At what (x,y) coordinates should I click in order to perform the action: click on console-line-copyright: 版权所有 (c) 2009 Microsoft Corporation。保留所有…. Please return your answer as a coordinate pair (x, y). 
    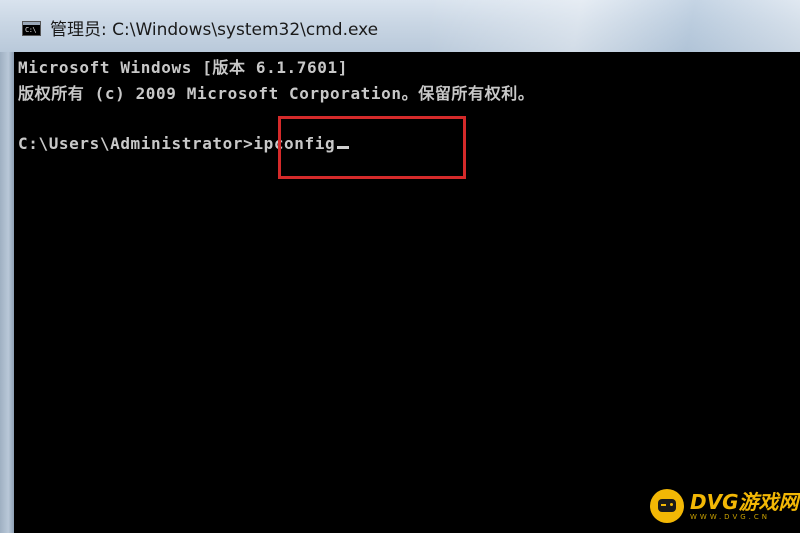
    Looking at the image, I should click on (276, 93).